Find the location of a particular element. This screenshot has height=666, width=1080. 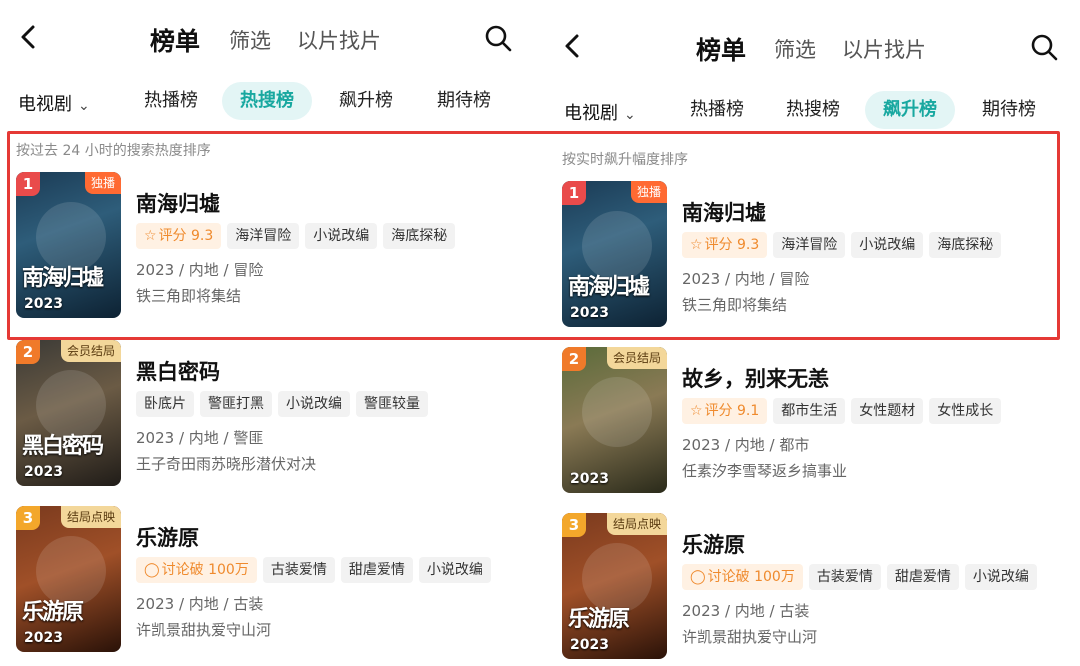

poster-image: 南海归墟 1 独播 2023 is located at coordinates (68, 245).